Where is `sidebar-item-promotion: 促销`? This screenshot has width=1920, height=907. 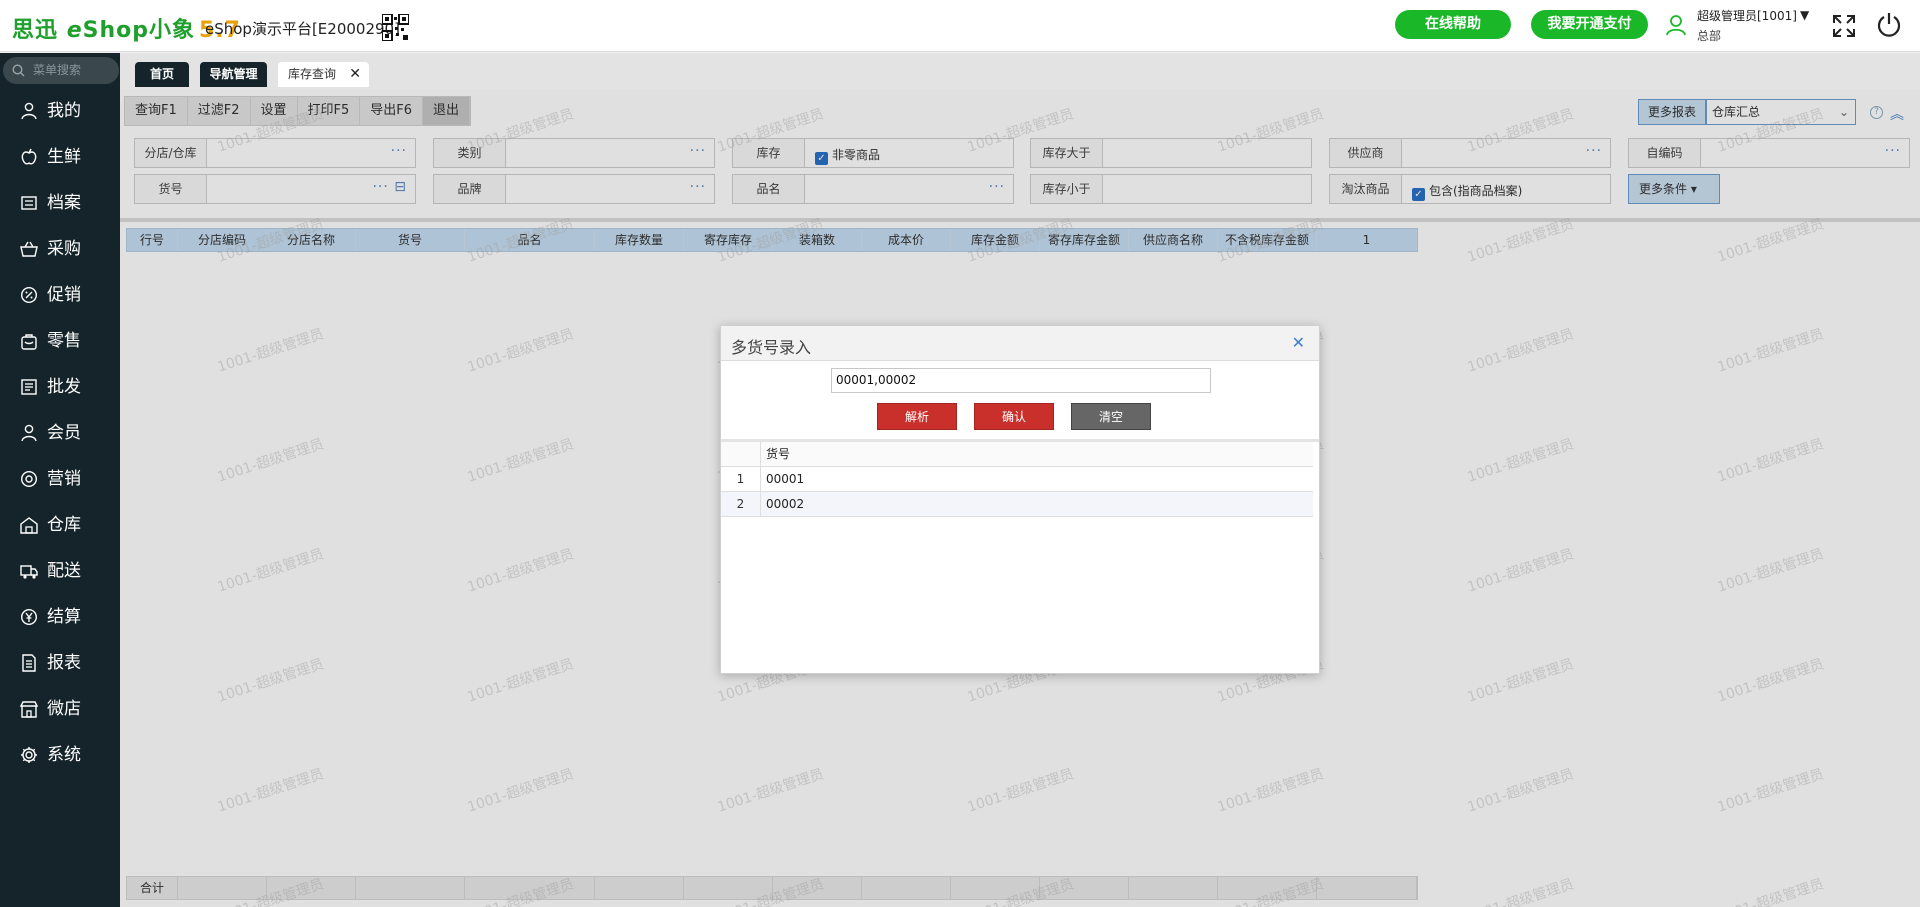 sidebar-item-promotion: 促销 is located at coordinates (60, 295).